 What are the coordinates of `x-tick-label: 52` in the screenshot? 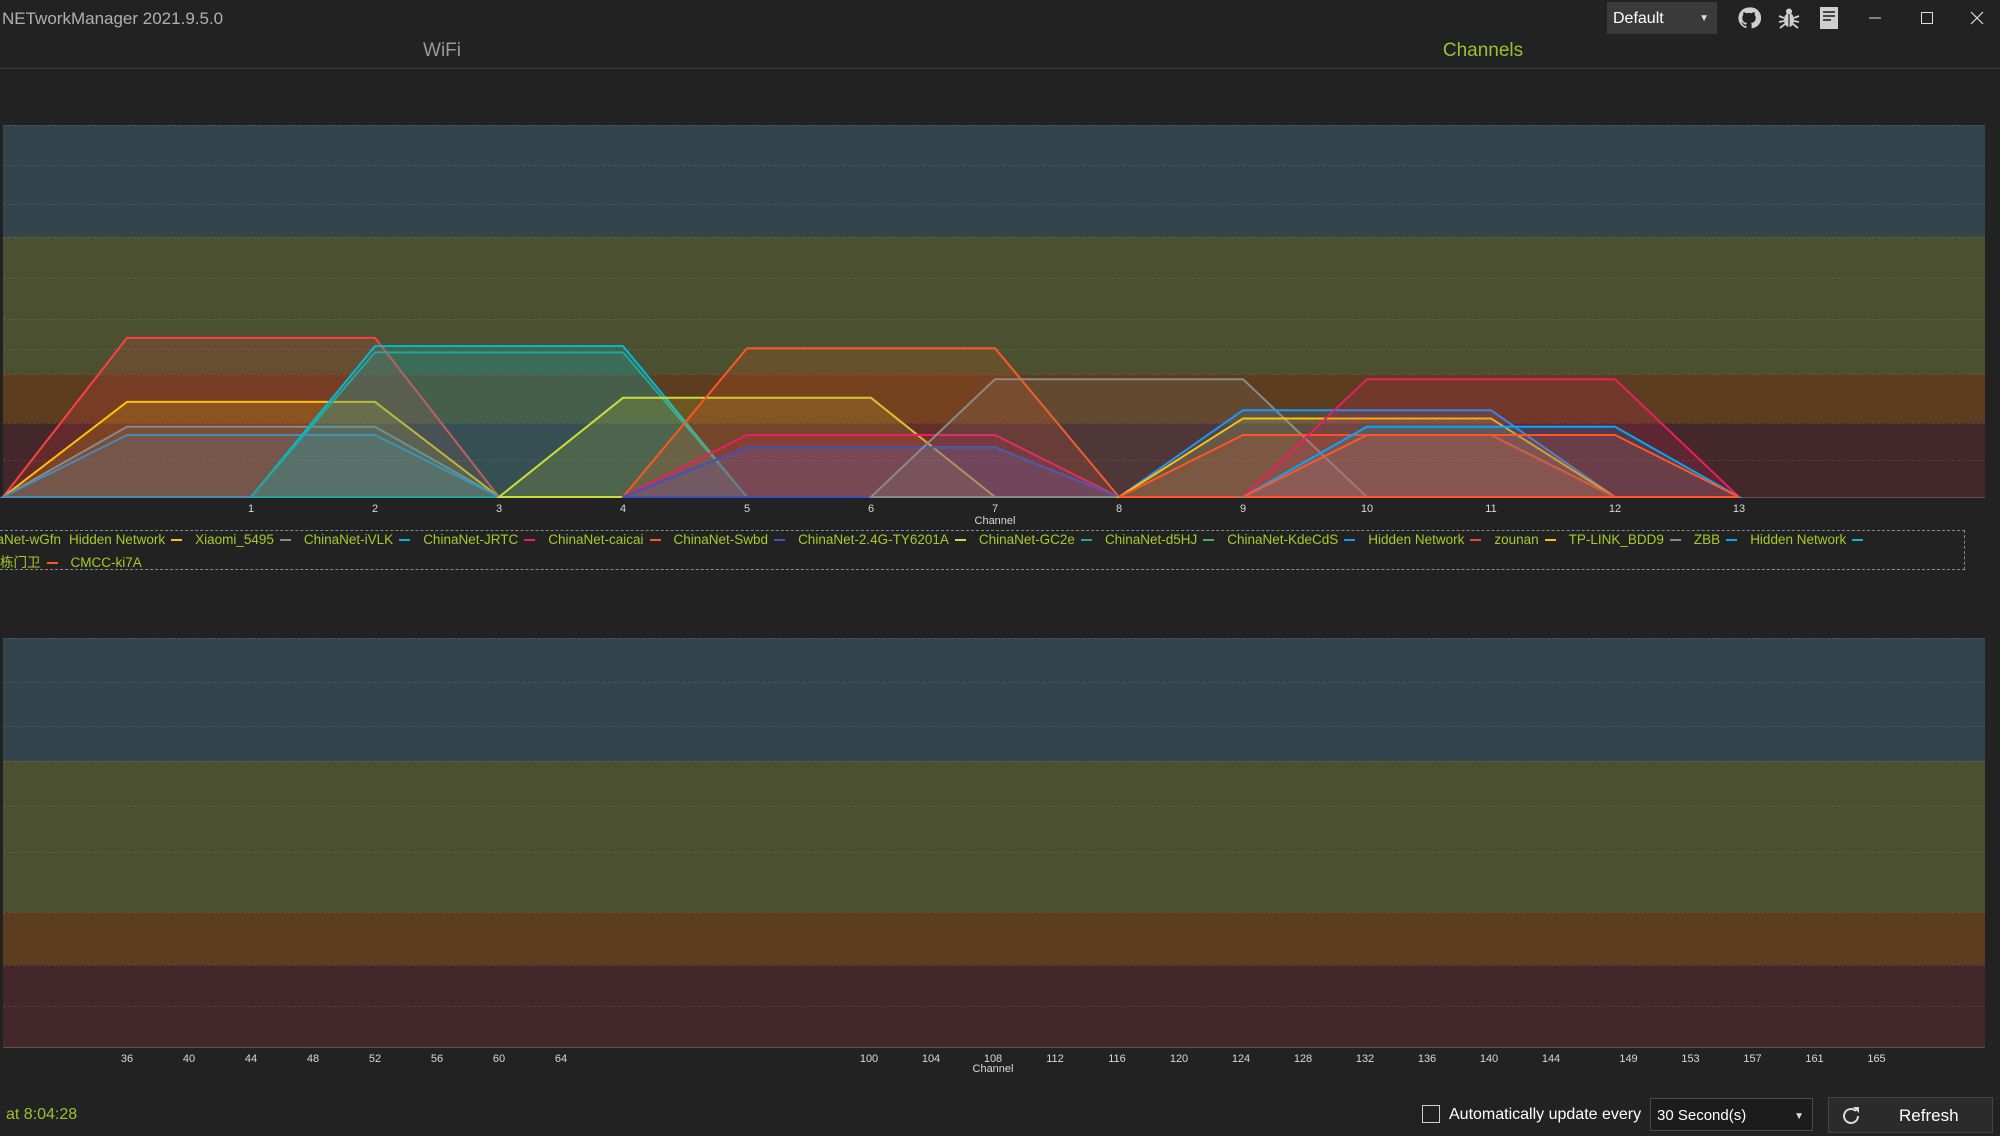 It's located at (375, 1059).